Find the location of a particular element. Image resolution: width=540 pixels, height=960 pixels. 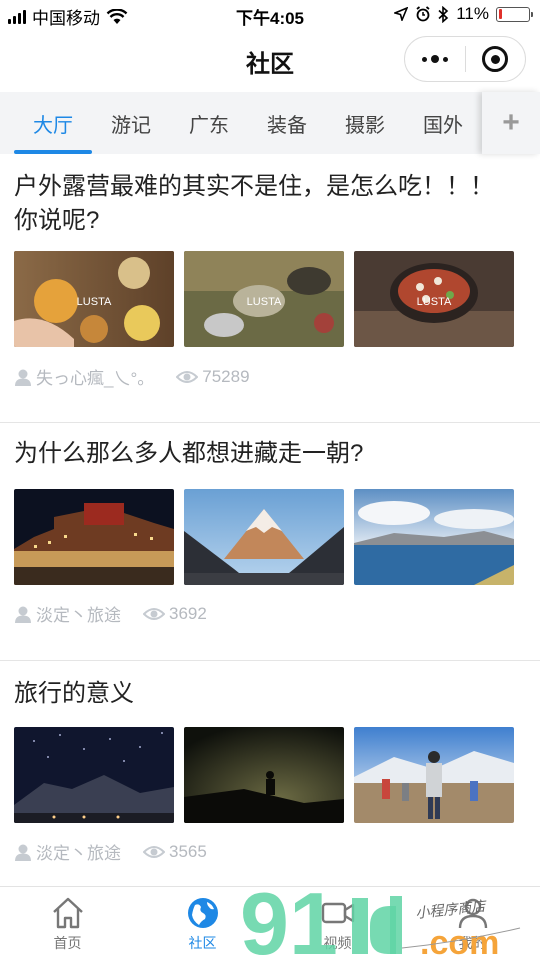

tabbar-label: 首页 is located at coordinates (67, 942).